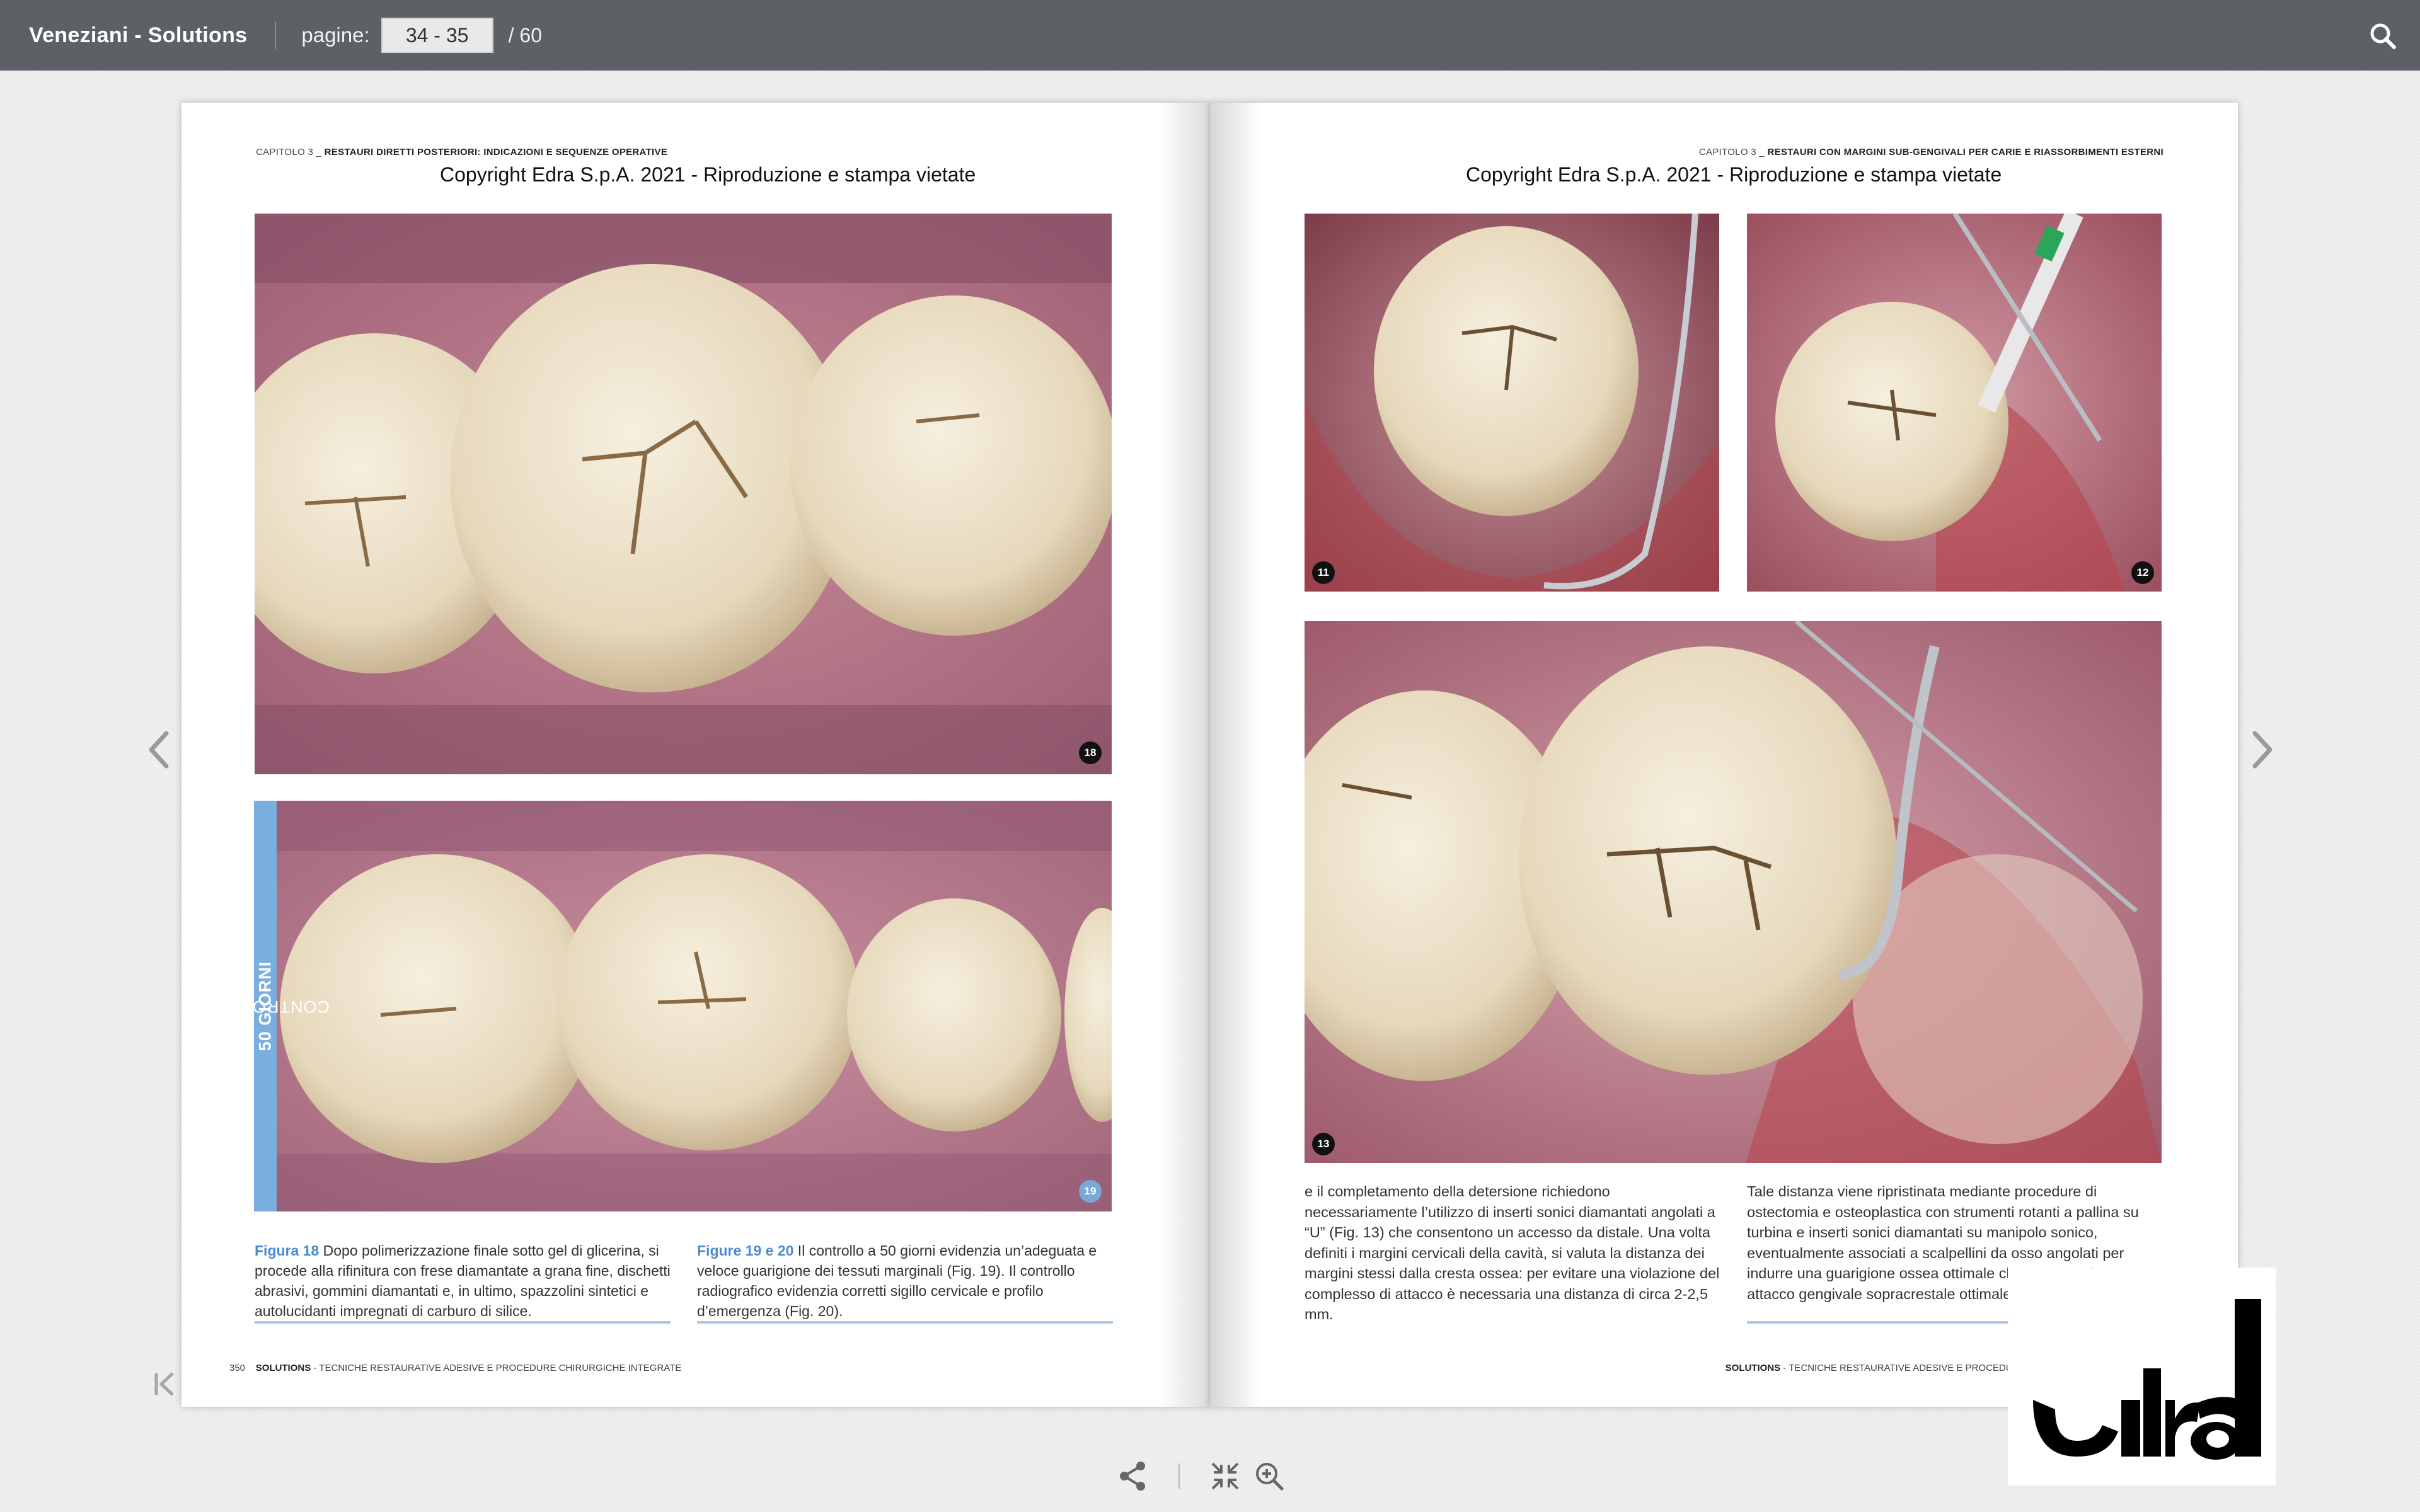  Describe the element at coordinates (288, 1250) in the screenshot. I see `caption-lead: Figura 18` at that location.